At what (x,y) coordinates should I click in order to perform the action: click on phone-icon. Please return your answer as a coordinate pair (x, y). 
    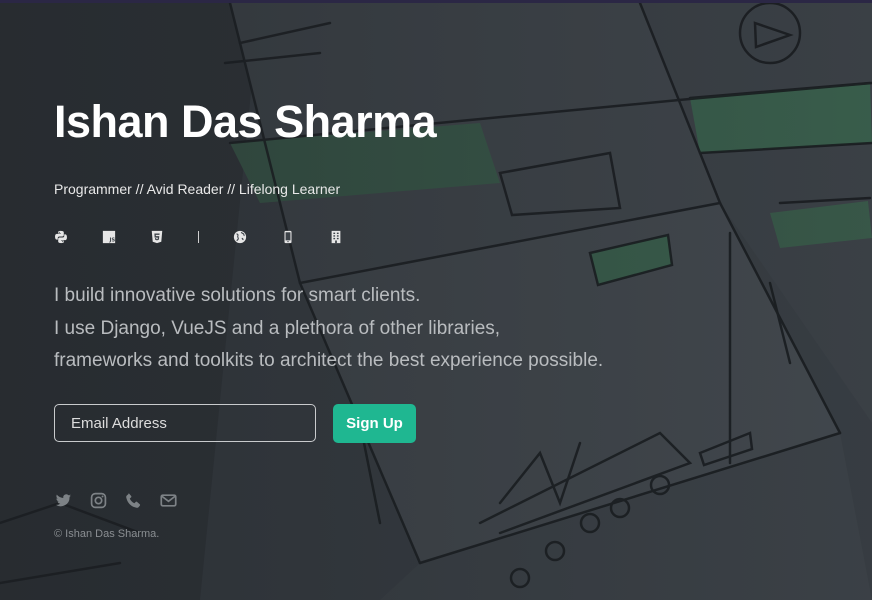
    Looking at the image, I should click on (133, 500).